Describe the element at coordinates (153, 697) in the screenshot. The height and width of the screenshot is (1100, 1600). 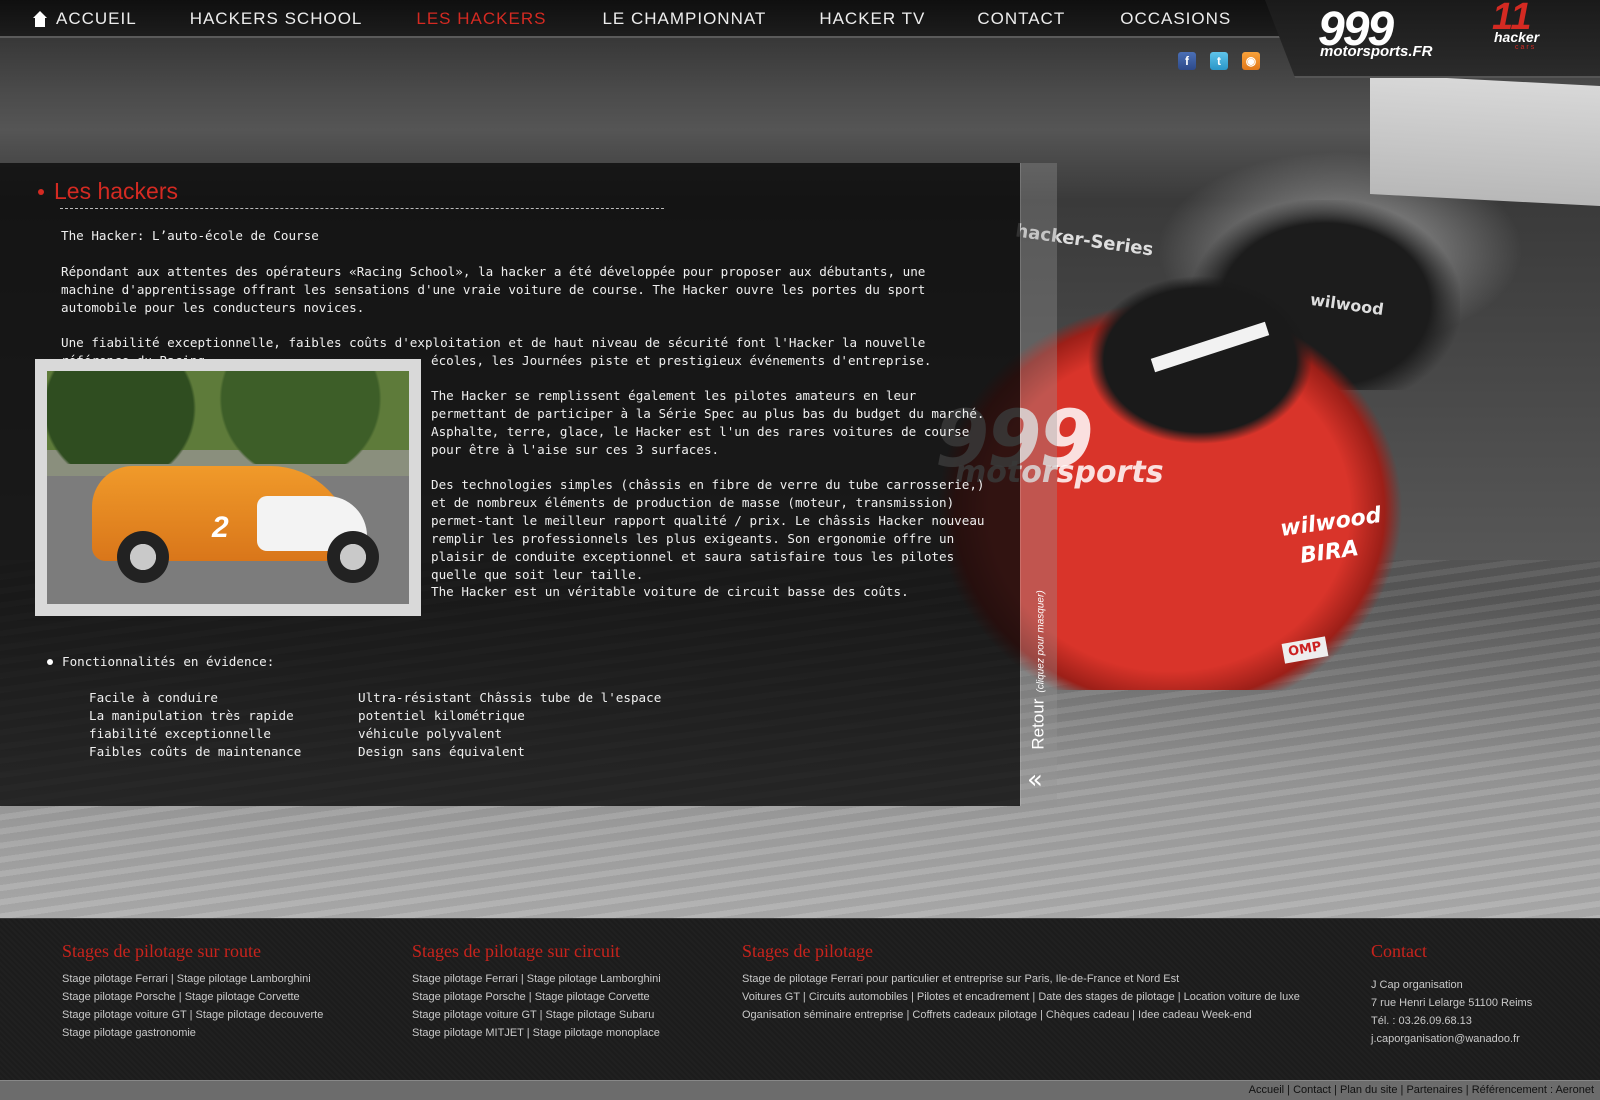
I see `feature-item: Facile à conduire` at that location.